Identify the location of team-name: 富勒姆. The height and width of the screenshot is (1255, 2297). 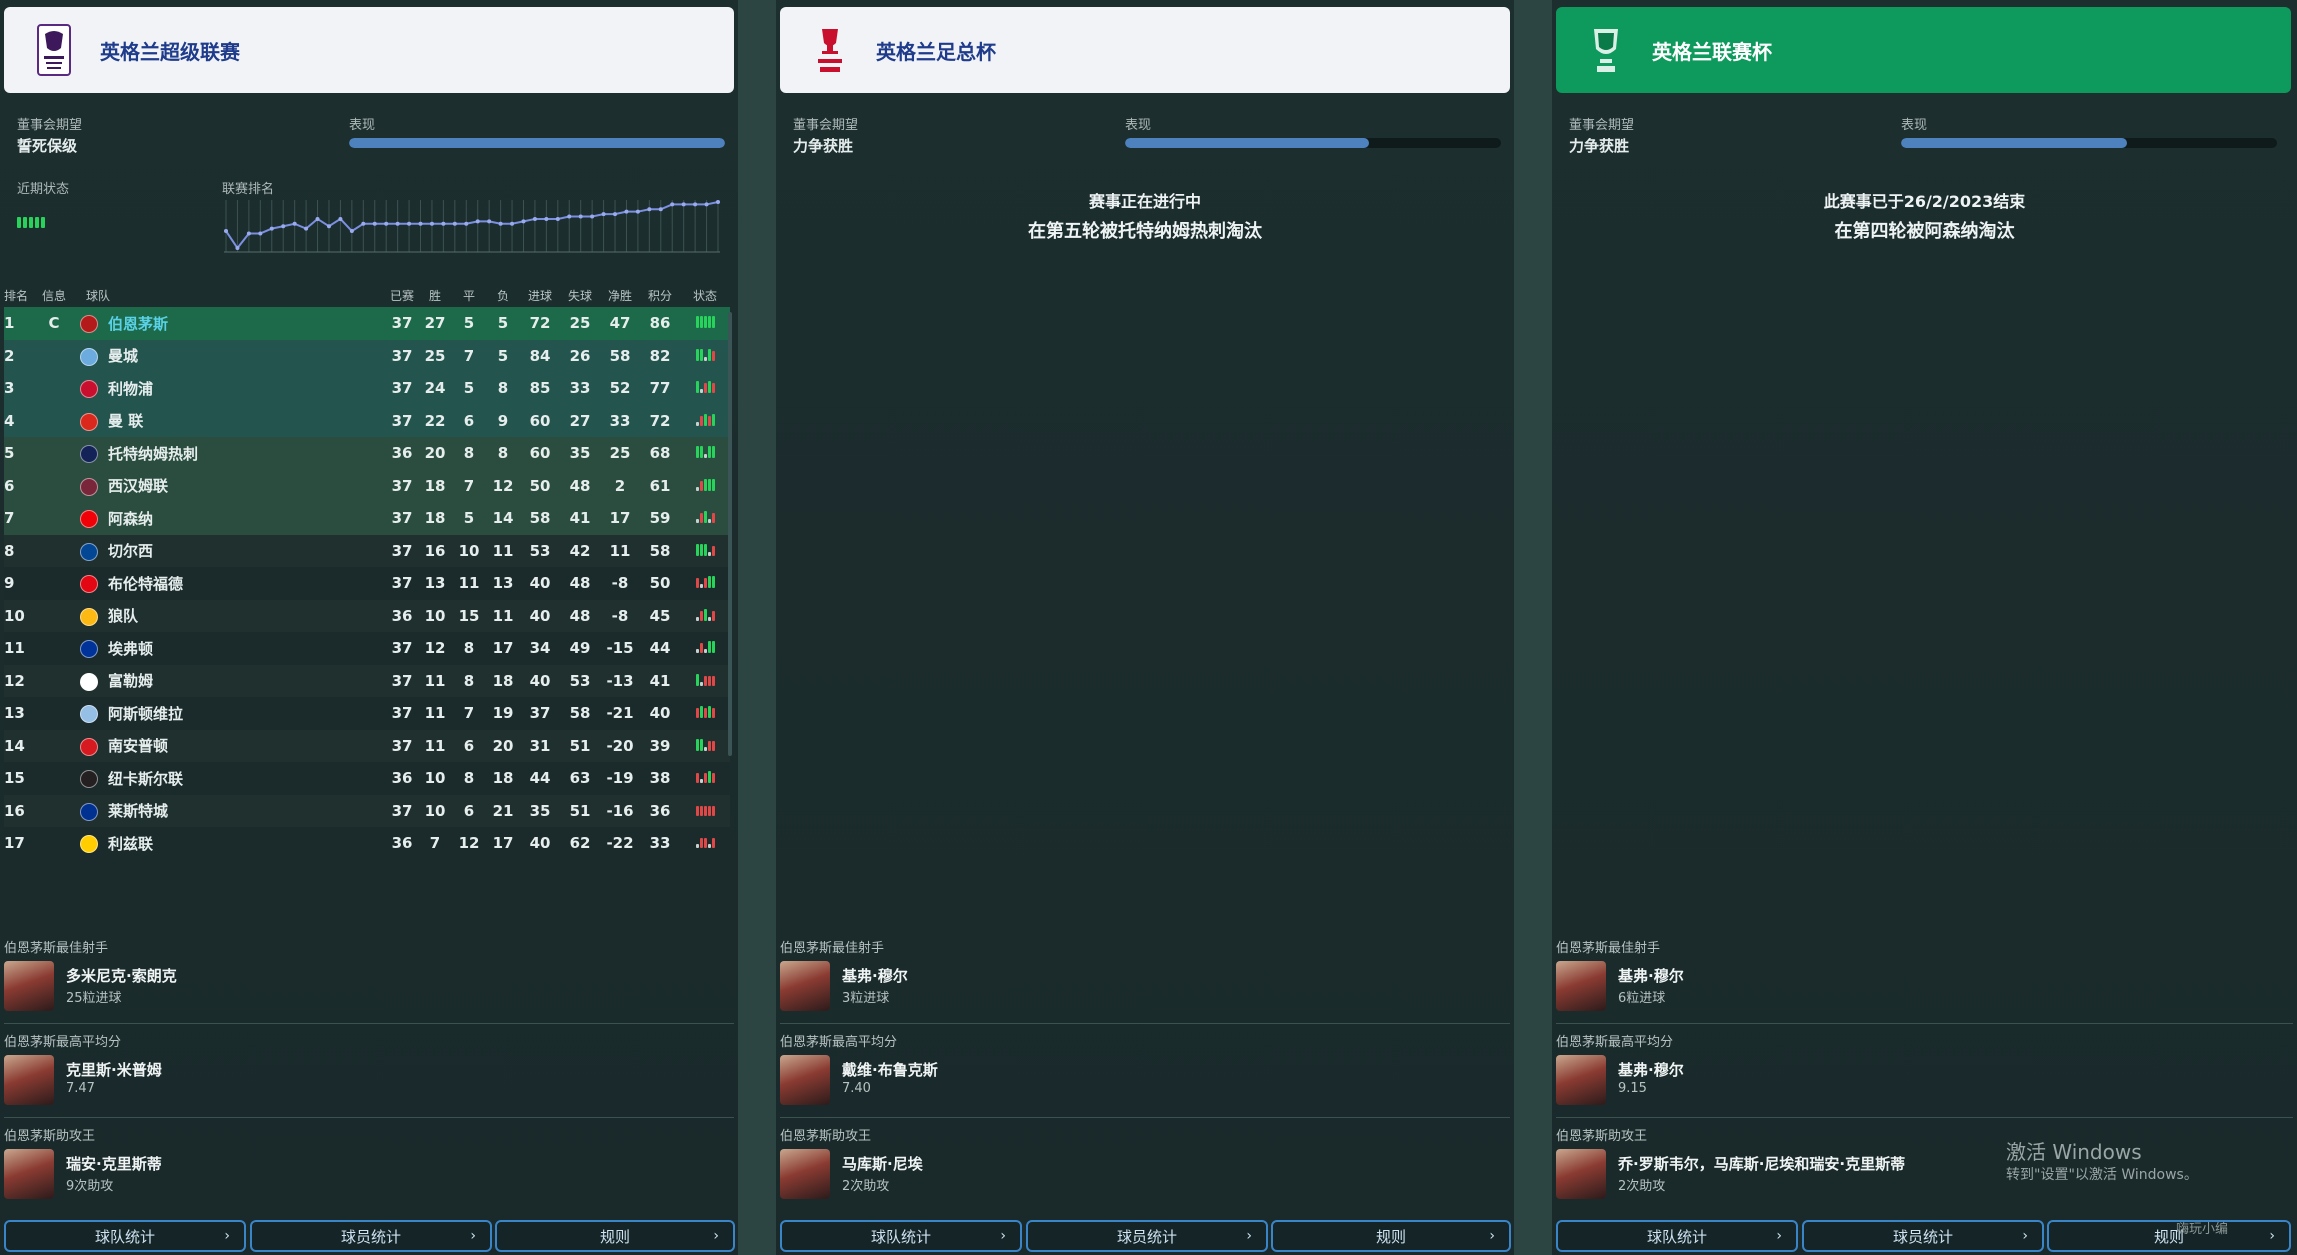
(130, 681).